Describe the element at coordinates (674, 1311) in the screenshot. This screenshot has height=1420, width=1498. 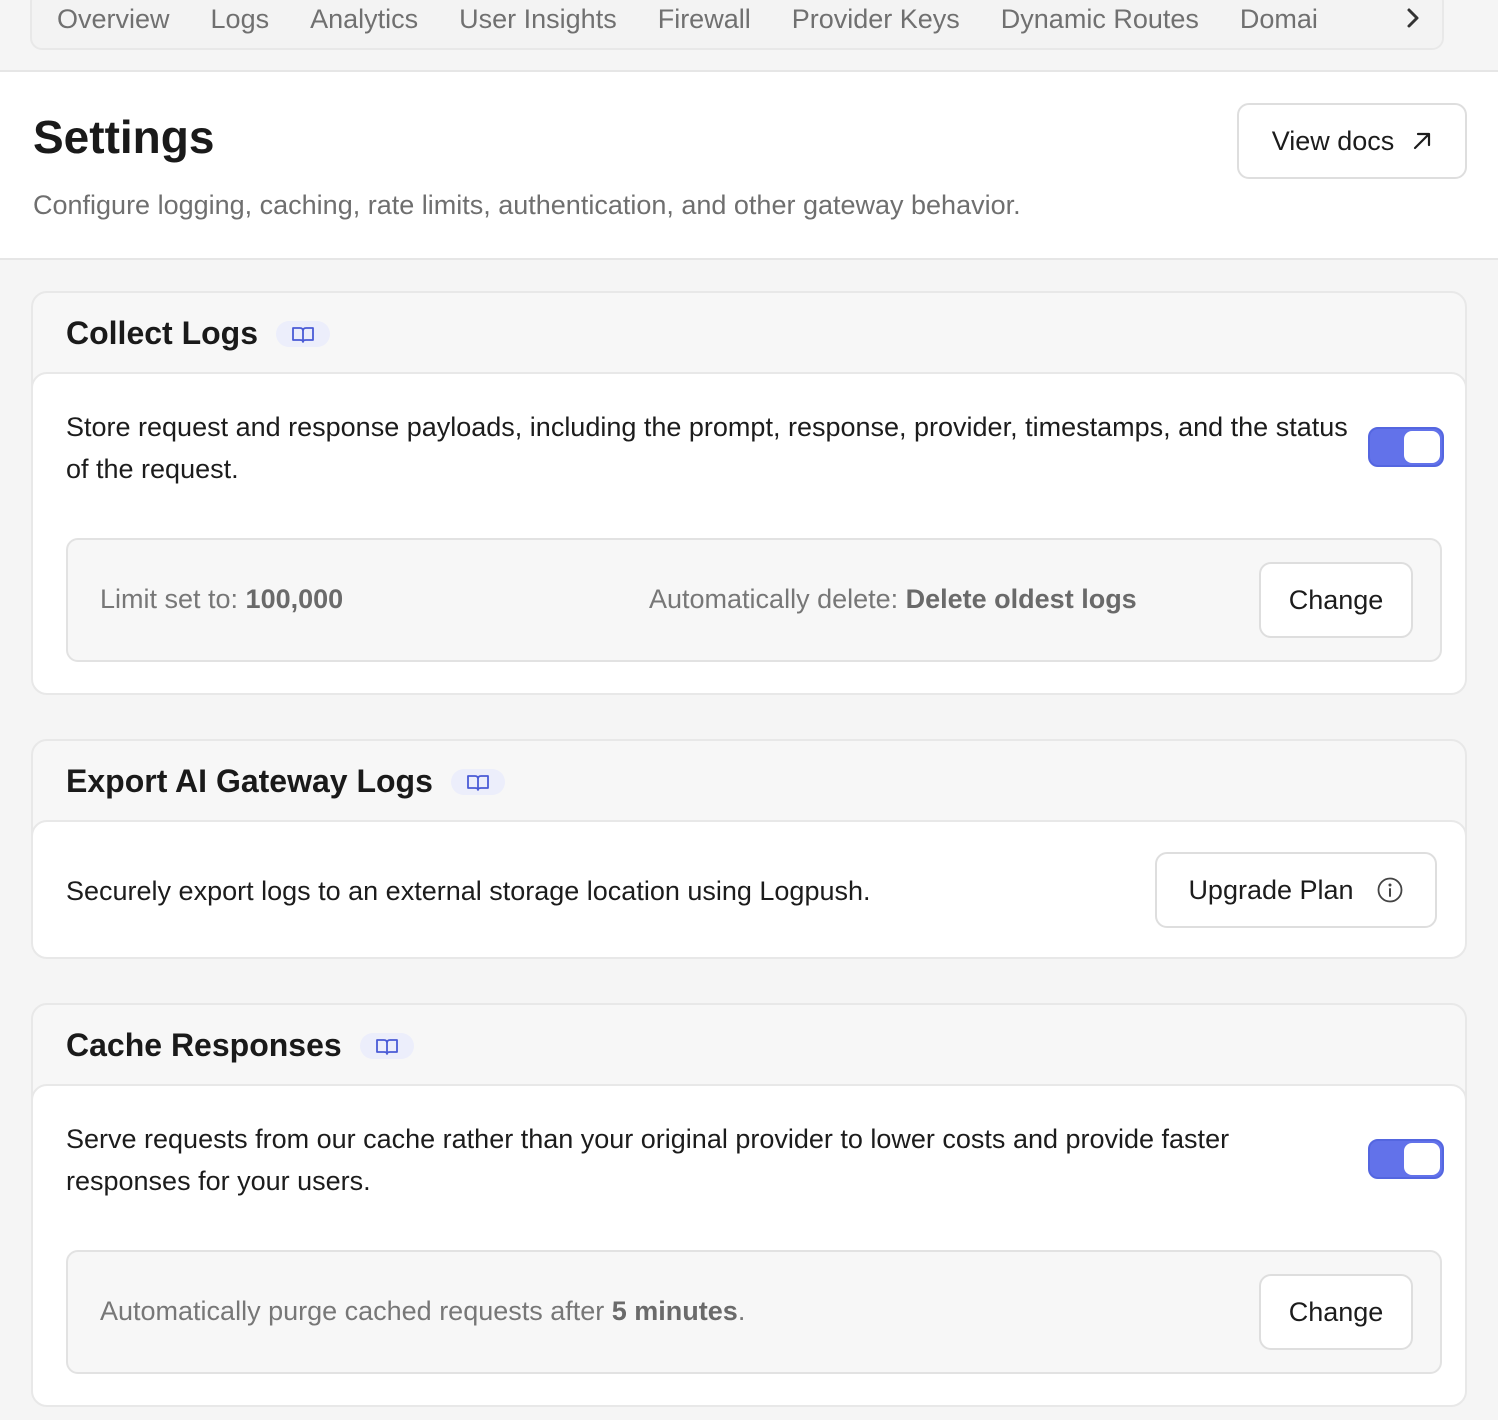
I see `cache-purge-value: 5 minutes` at that location.